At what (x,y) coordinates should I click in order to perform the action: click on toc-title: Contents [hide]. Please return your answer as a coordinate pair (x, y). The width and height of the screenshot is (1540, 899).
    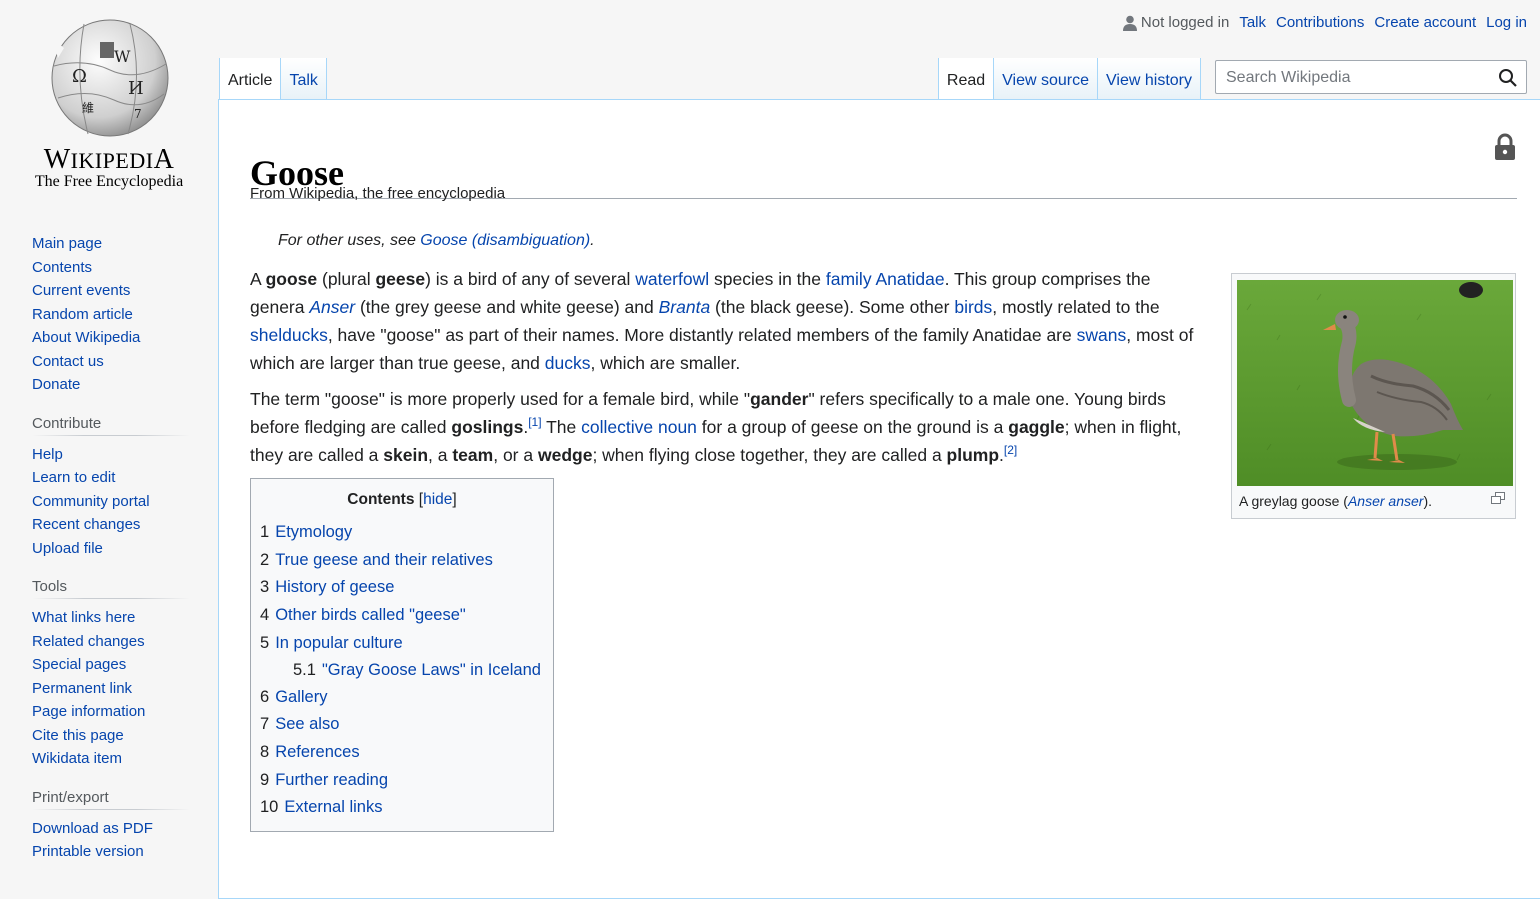
    Looking at the image, I should click on (402, 500).